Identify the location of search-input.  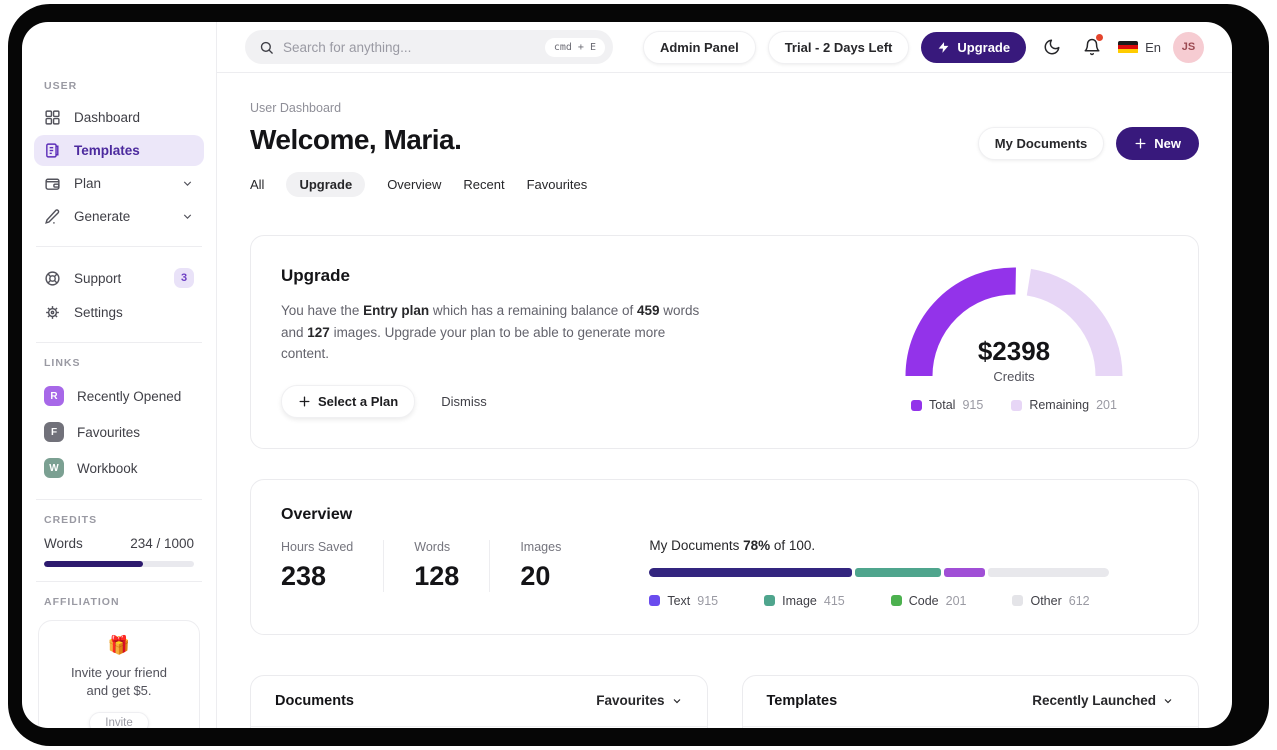
(409, 47).